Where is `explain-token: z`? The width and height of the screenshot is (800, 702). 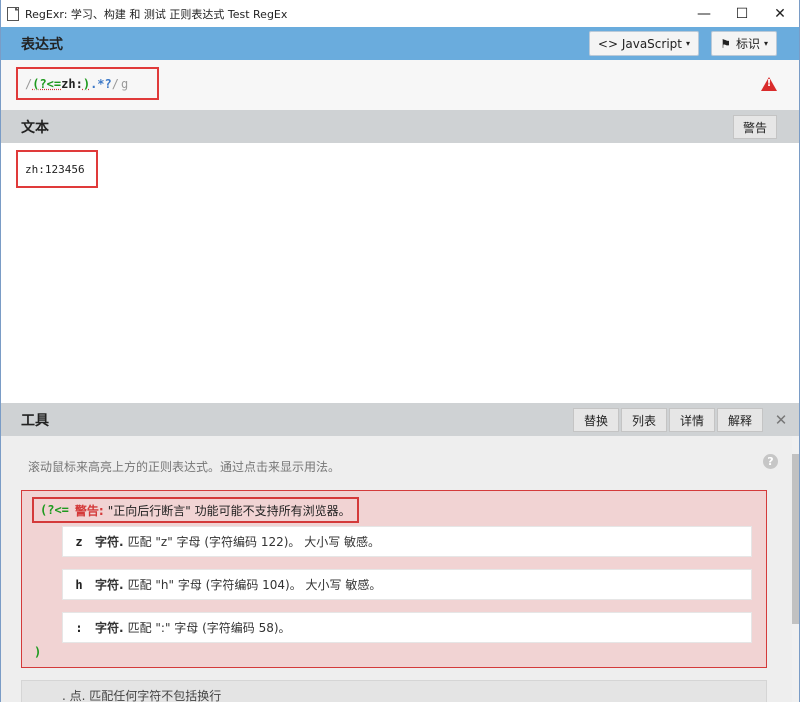 explain-token: z is located at coordinates (79, 541).